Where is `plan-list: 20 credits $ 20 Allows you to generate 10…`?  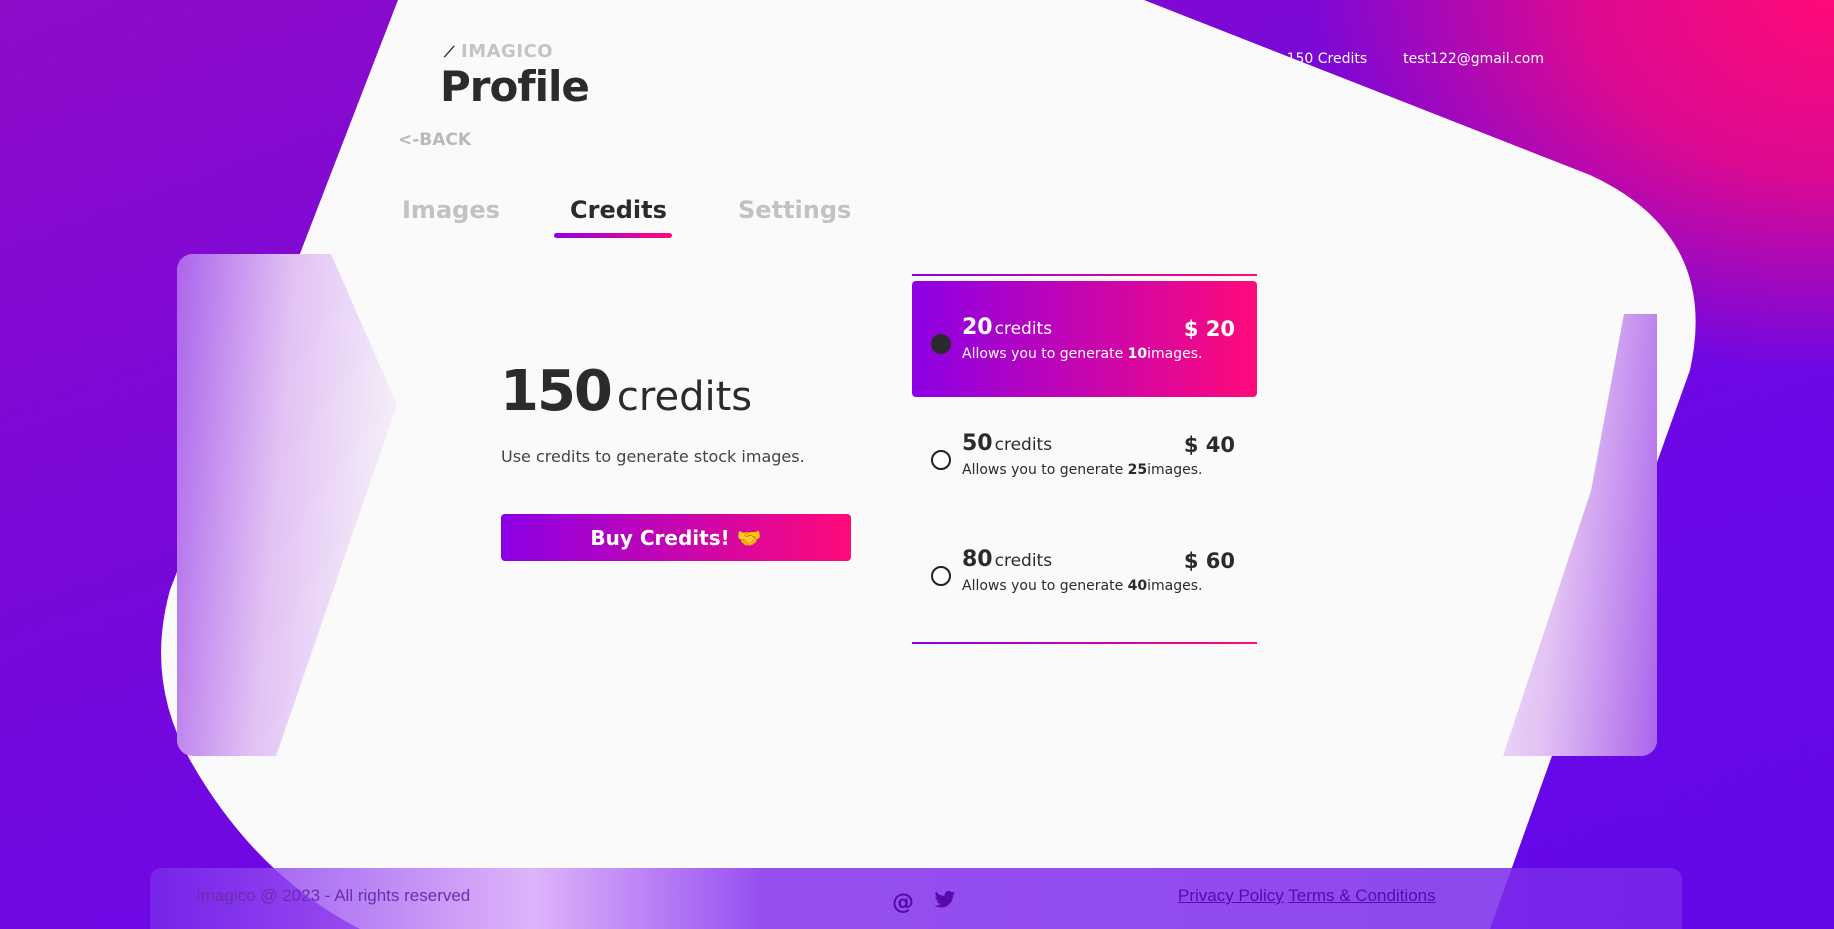 plan-list: 20 credits $ 20 Allows you to generate 10… is located at coordinates (1084, 459).